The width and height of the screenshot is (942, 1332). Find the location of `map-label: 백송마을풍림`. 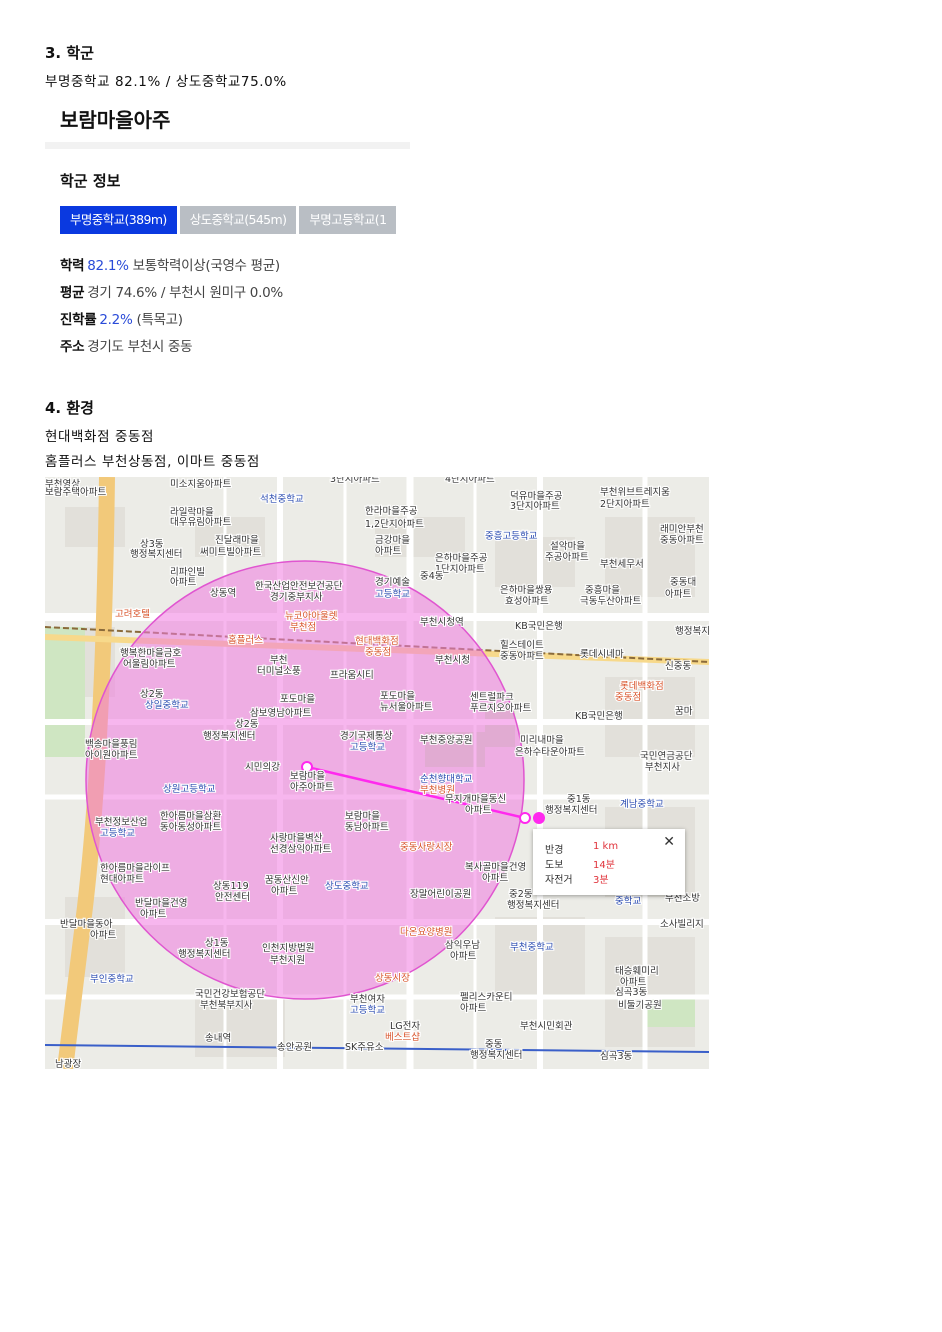

map-label: 백송마을풍림 is located at coordinates (111, 744).